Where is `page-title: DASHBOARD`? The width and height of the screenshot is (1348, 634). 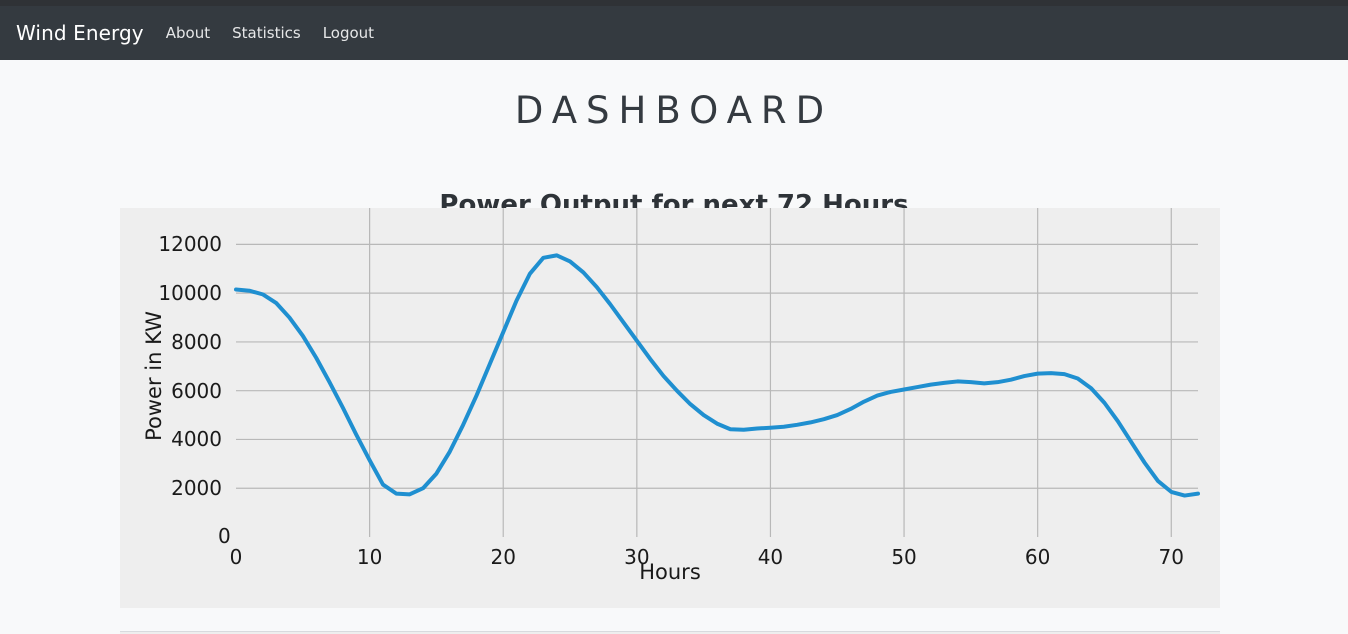 page-title: DASHBOARD is located at coordinates (674, 110).